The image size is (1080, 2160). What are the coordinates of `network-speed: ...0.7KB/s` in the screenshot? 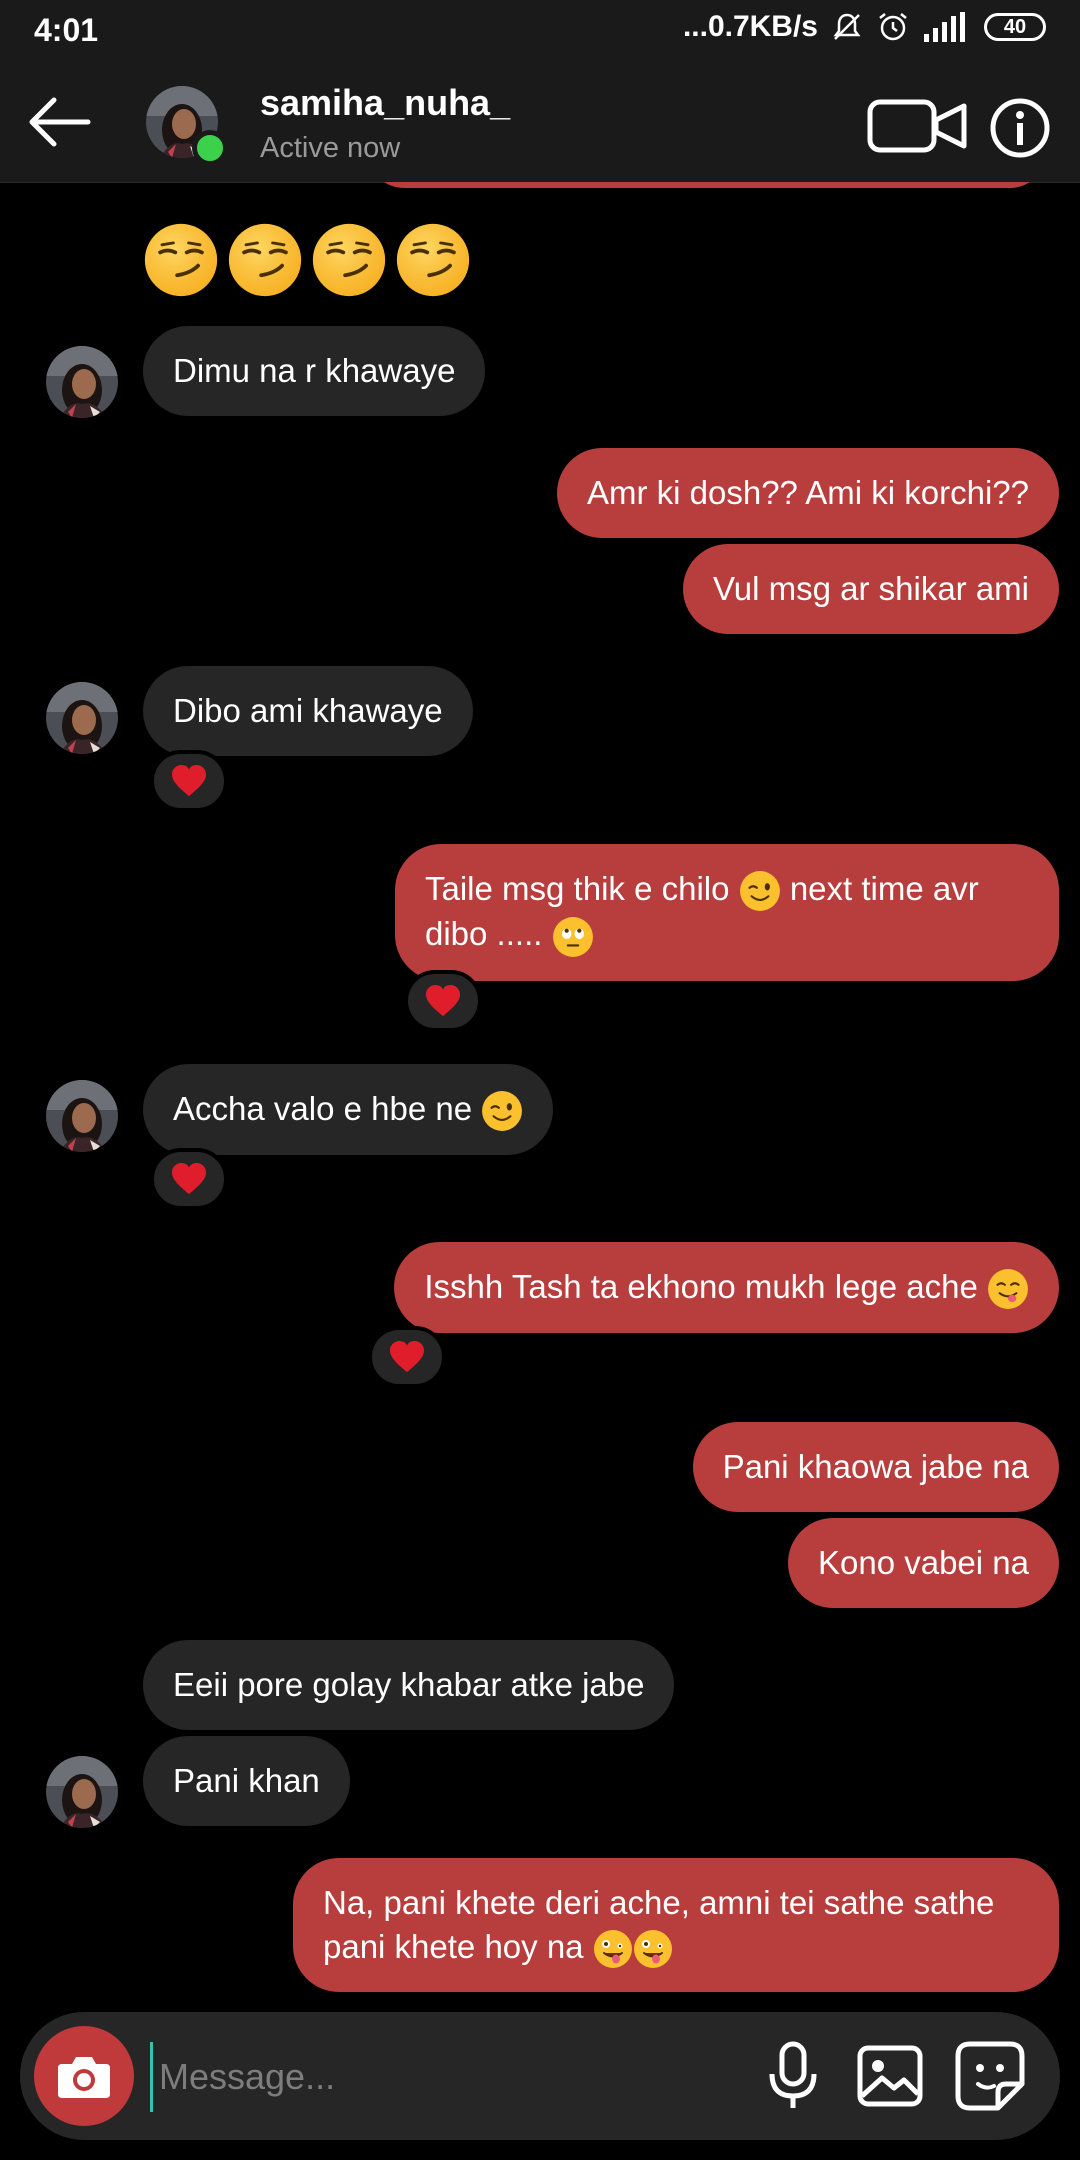 It's located at (750, 26).